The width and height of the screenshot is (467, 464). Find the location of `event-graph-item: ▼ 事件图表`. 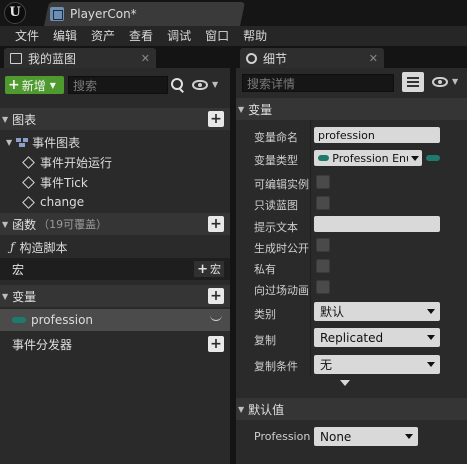

event-graph-item: ▼ 事件图表 is located at coordinates (115, 142).